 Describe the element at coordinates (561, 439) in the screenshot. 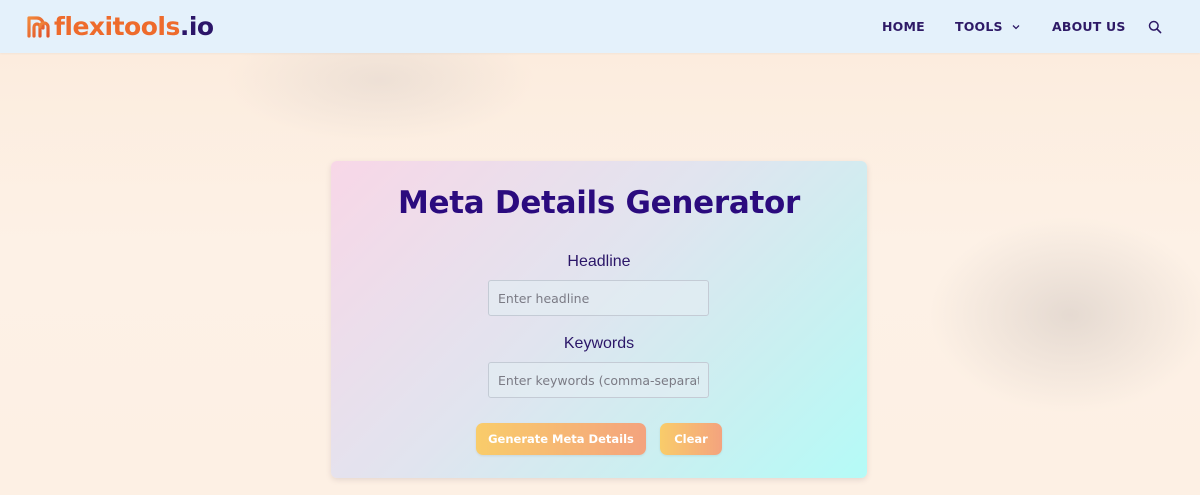

I see `generate-meta-button: Generate Meta Details` at that location.